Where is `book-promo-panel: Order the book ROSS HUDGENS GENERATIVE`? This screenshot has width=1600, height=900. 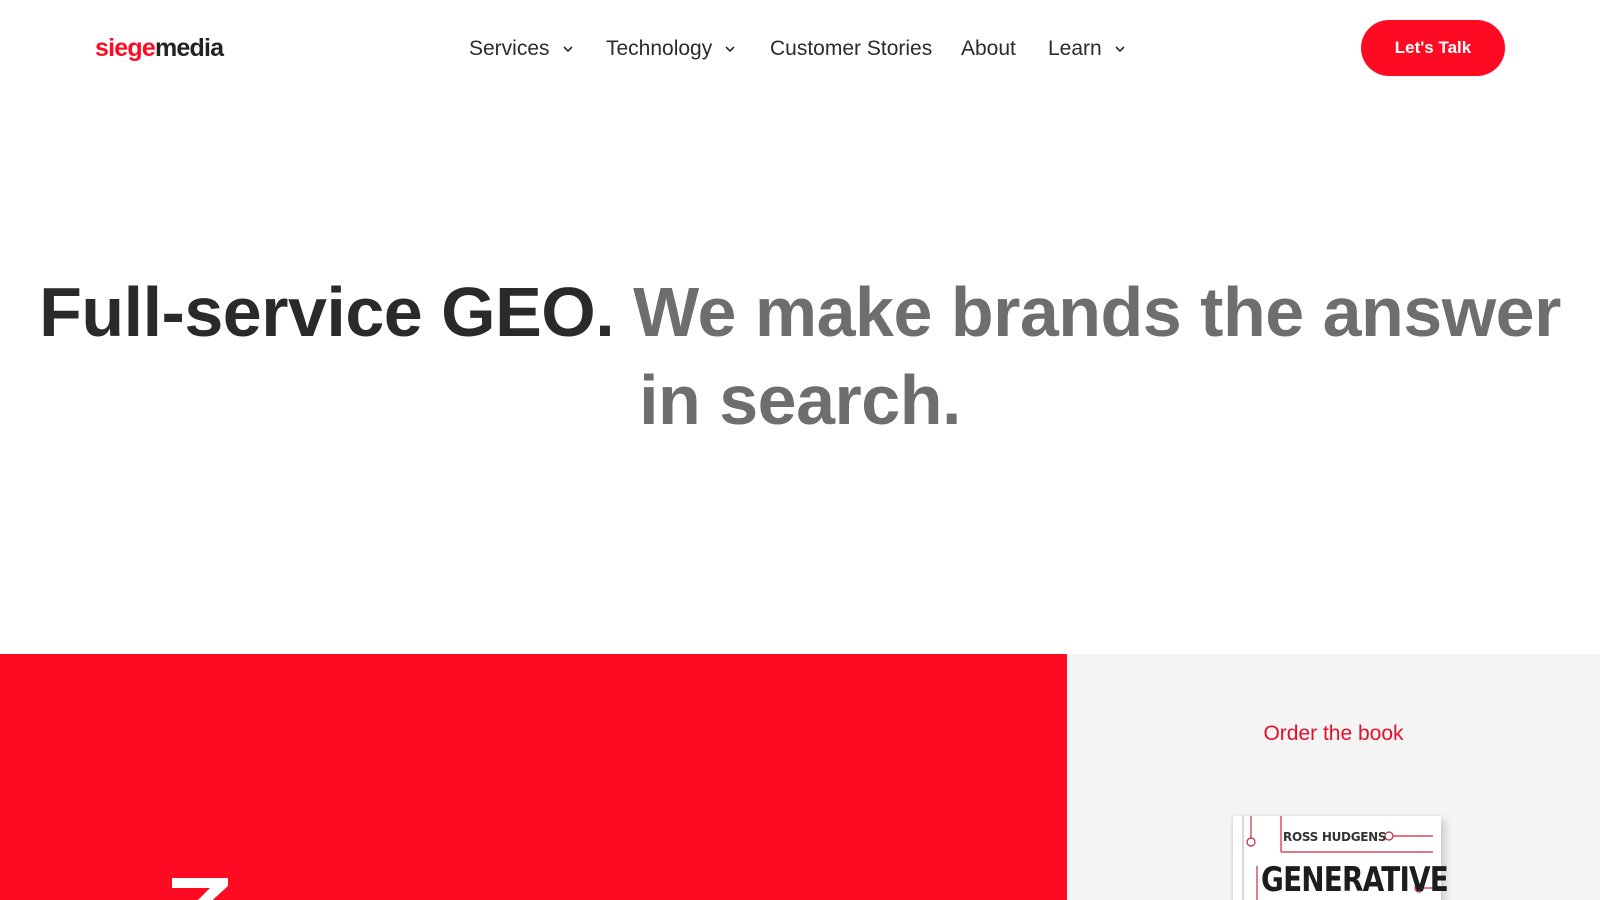 book-promo-panel: Order the book ROSS HUDGENS GENERATIVE is located at coordinates (1333, 777).